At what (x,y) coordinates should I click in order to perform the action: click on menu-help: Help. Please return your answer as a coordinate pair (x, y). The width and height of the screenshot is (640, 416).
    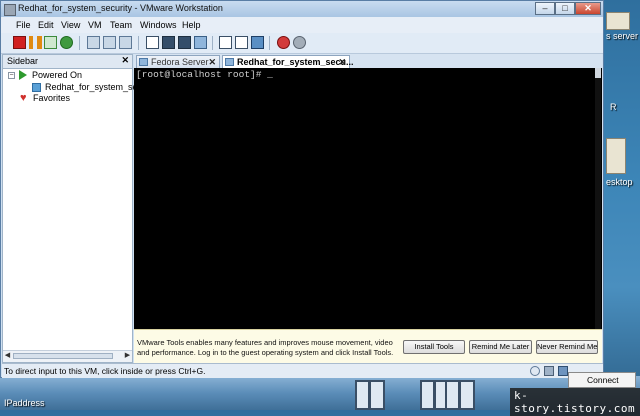
    Looking at the image, I should click on (191, 25).